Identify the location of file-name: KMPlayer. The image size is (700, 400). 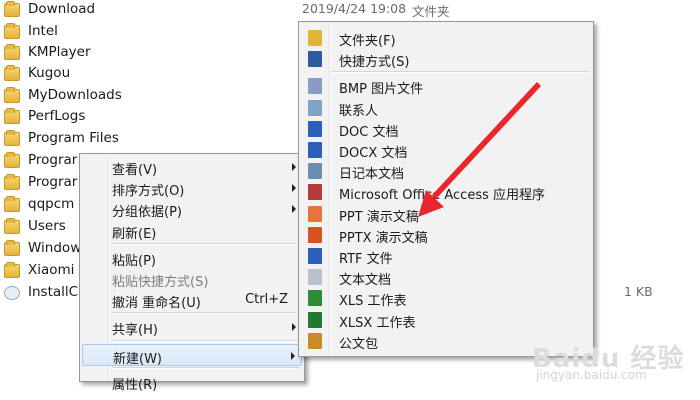
(59, 52).